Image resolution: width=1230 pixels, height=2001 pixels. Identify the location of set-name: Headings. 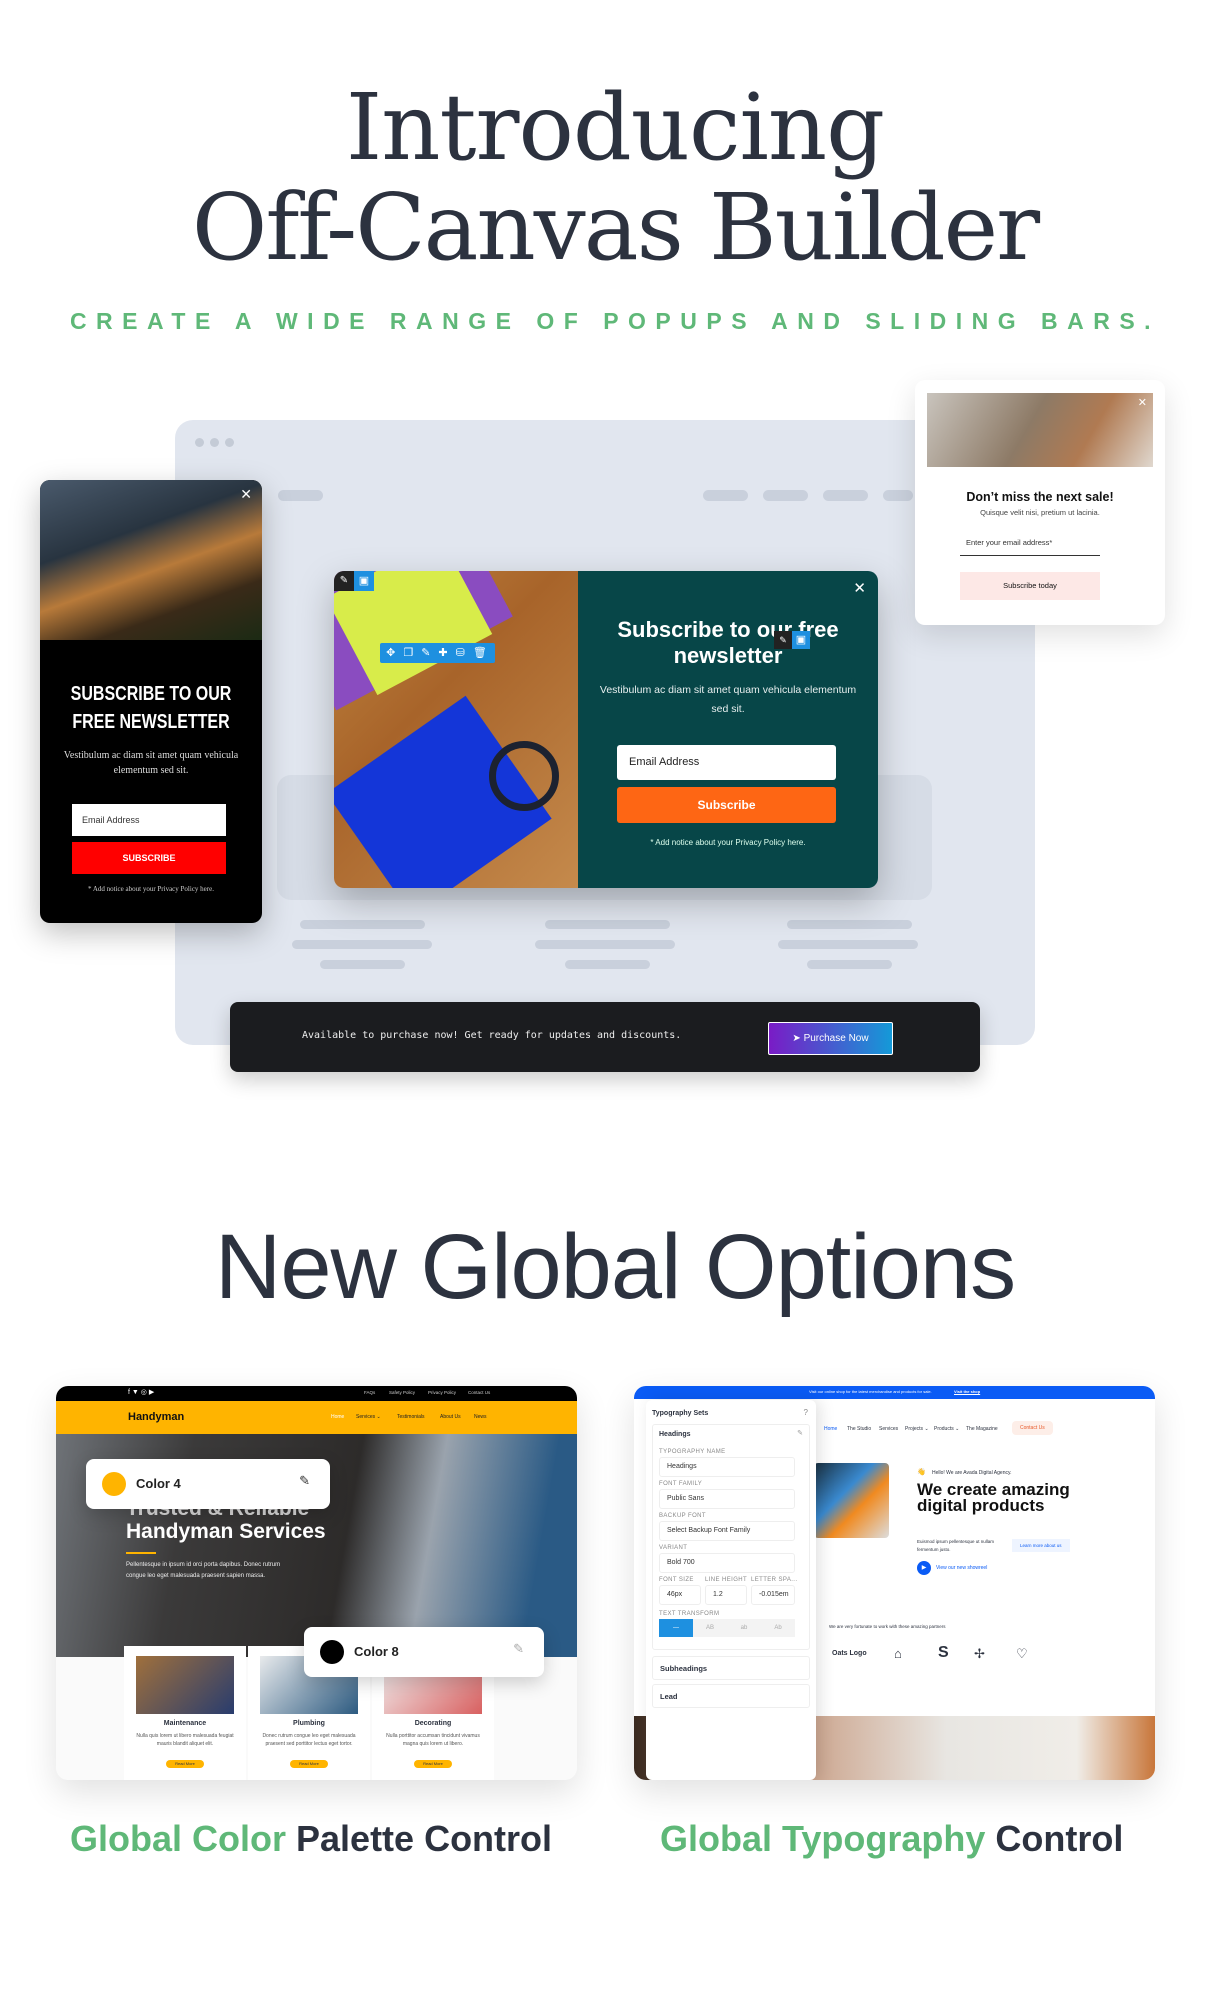
(675, 1434).